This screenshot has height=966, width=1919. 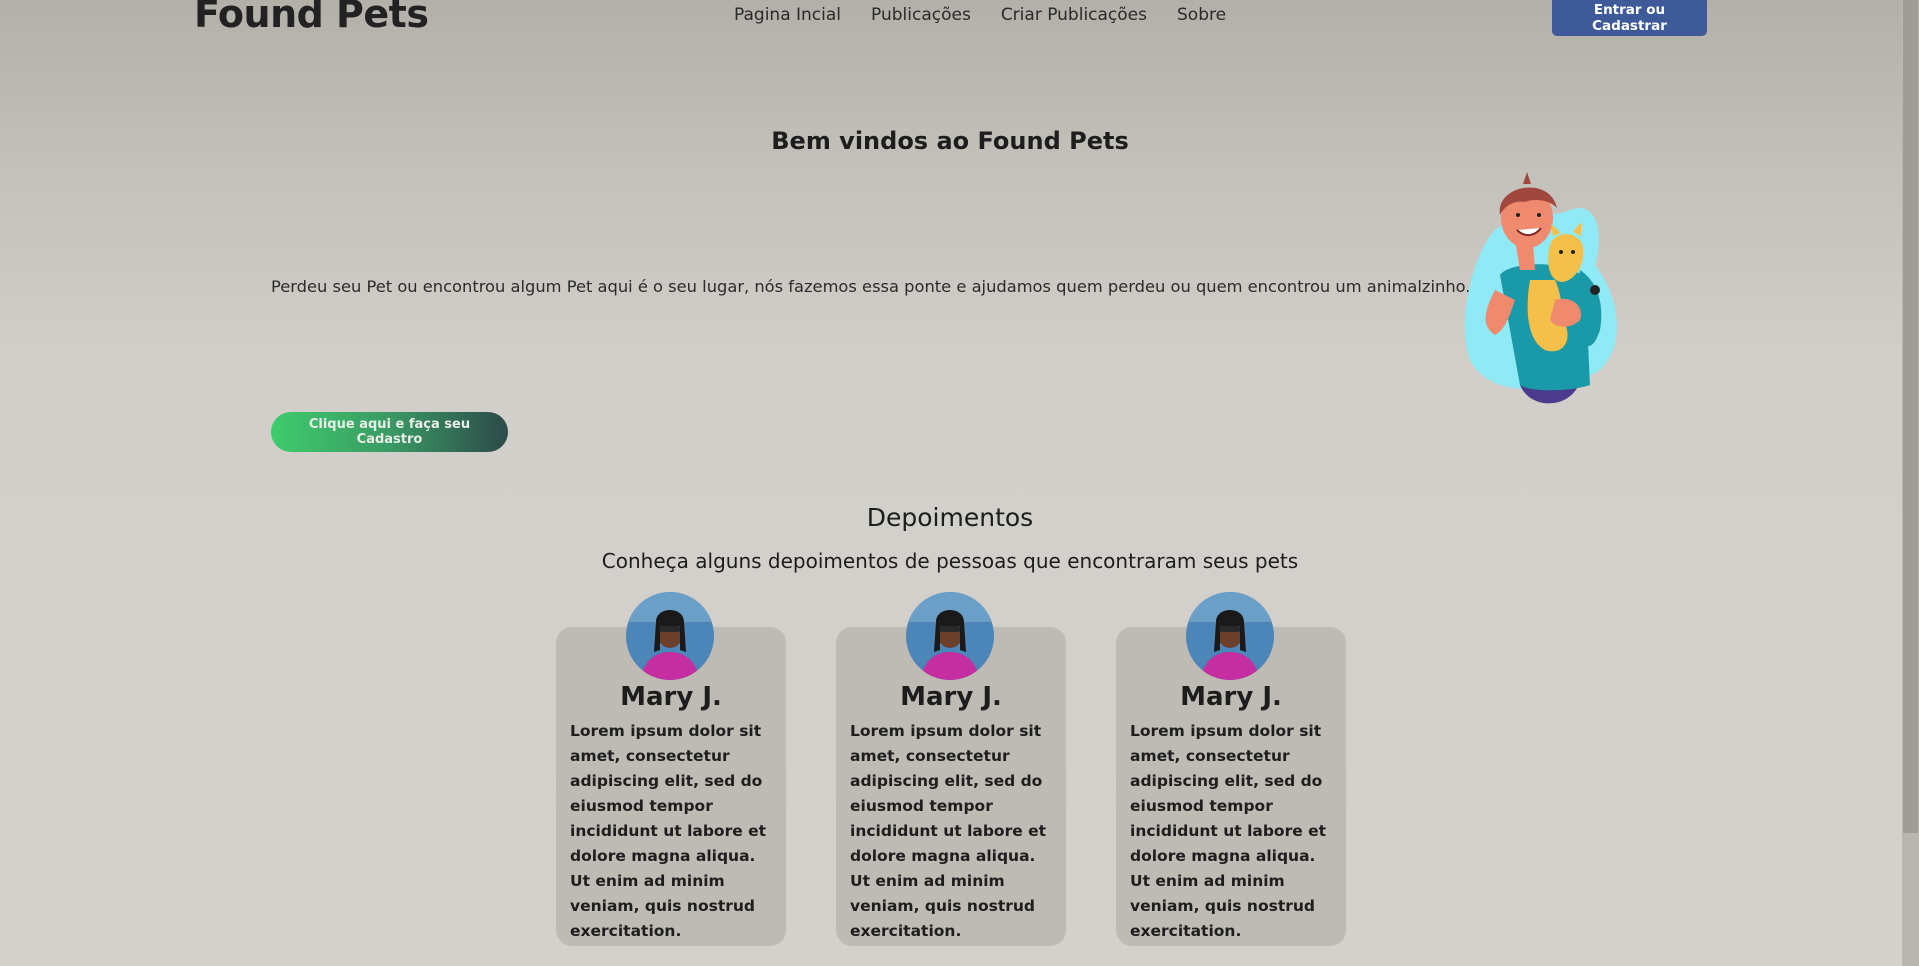 I want to click on nav-link-criar-publicacoes: Criar Publicações, so click(x=1074, y=15).